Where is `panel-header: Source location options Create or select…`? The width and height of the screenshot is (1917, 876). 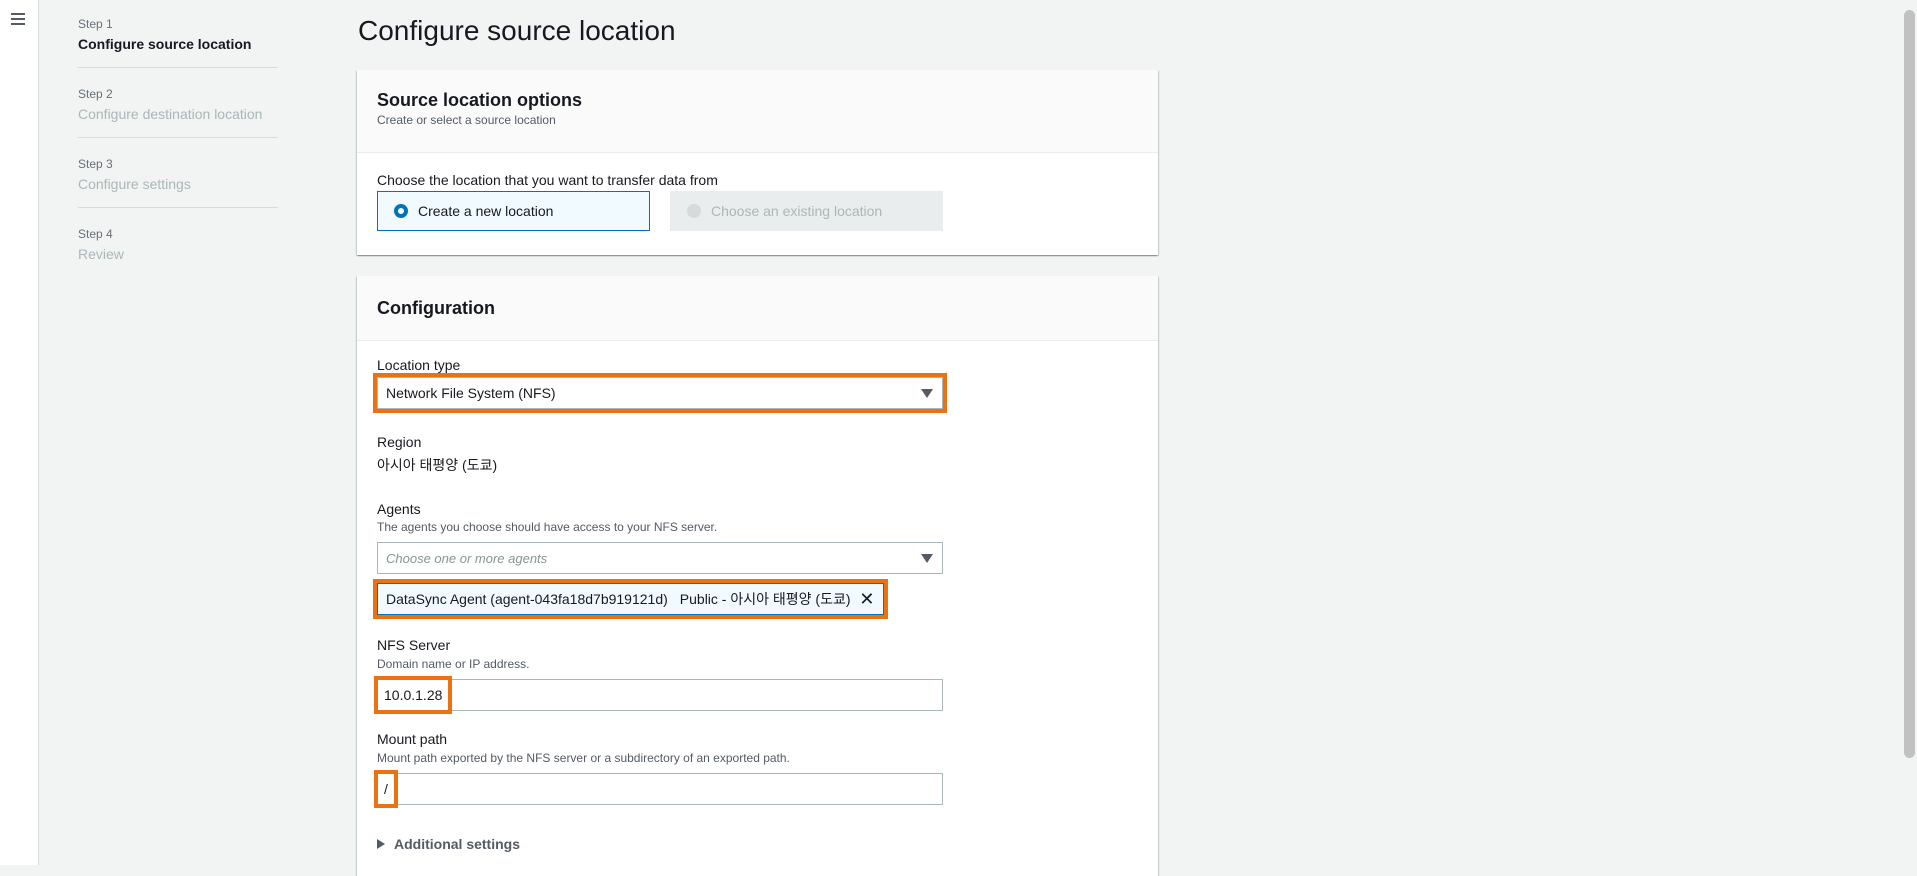 panel-header: Source location options Create or select… is located at coordinates (757, 111).